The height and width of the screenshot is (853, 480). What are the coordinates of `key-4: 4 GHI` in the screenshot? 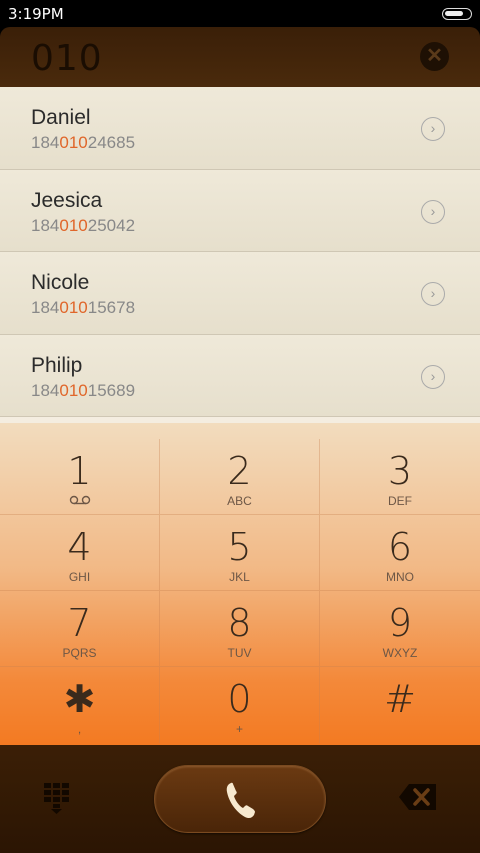 It's located at (80, 553).